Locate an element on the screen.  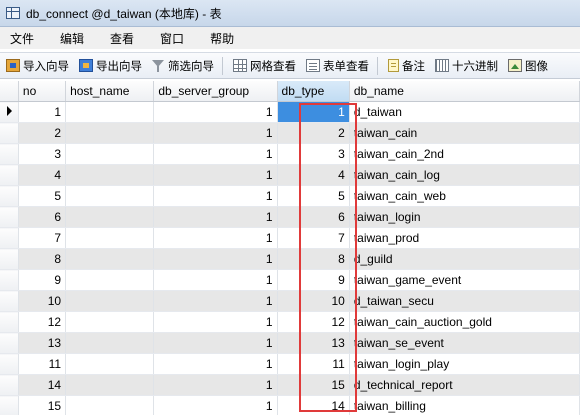
column-header-db-type: db_type is located at coordinates (313, 91).